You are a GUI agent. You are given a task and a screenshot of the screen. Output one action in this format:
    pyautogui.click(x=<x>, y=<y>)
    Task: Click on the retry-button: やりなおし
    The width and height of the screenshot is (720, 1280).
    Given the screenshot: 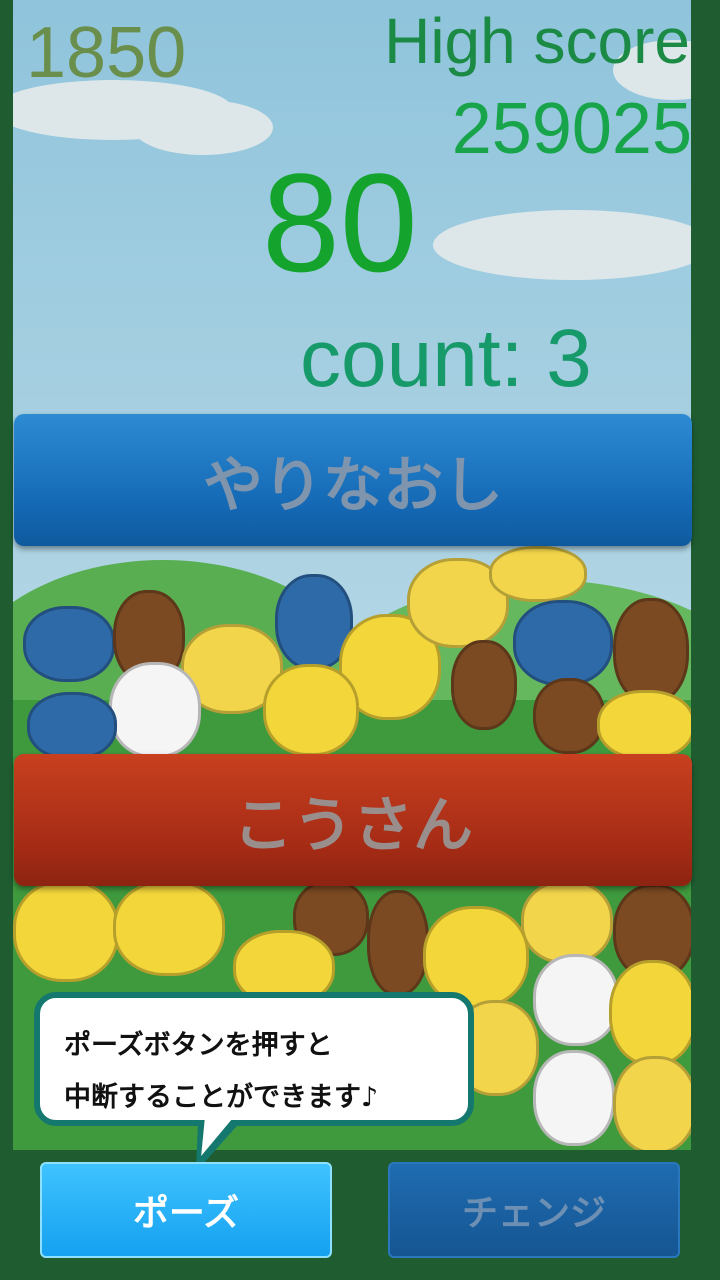 What is the action you would take?
    pyautogui.click(x=353, y=480)
    